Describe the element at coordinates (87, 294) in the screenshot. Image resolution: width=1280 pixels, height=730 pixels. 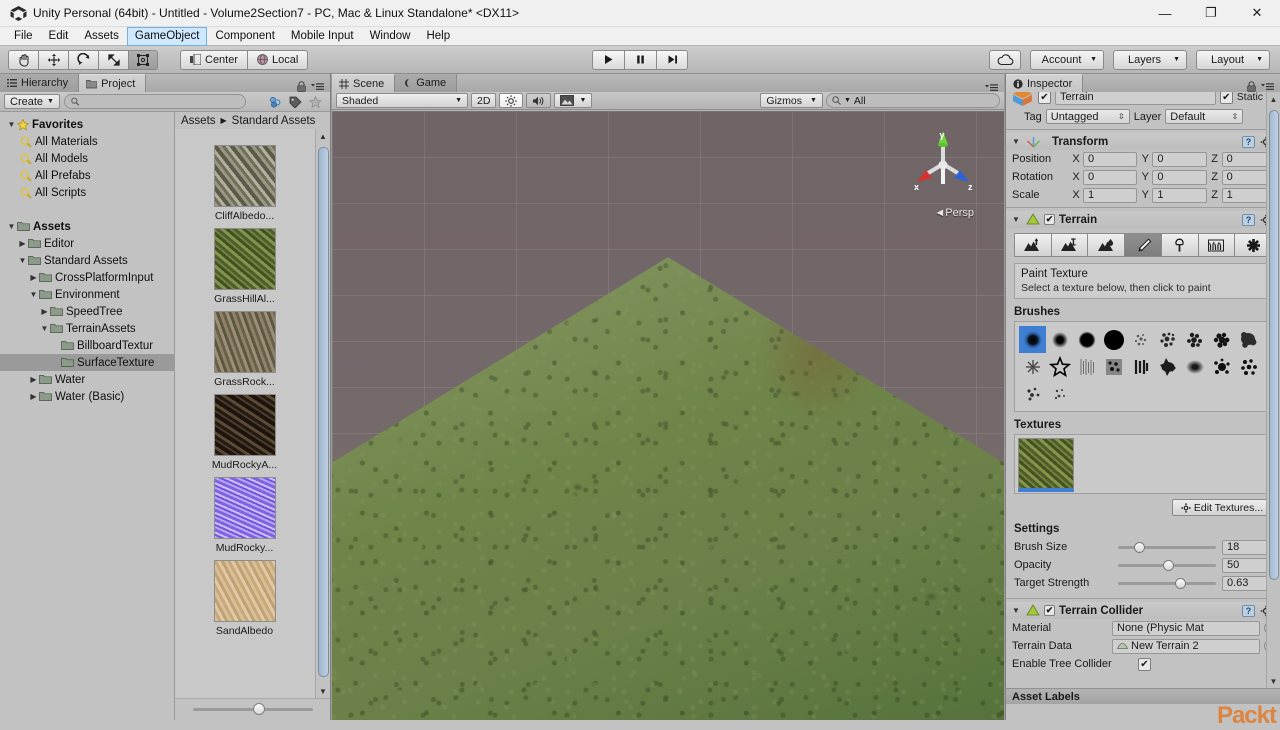
I see `tree-row-environment: ▼ Environment` at that location.